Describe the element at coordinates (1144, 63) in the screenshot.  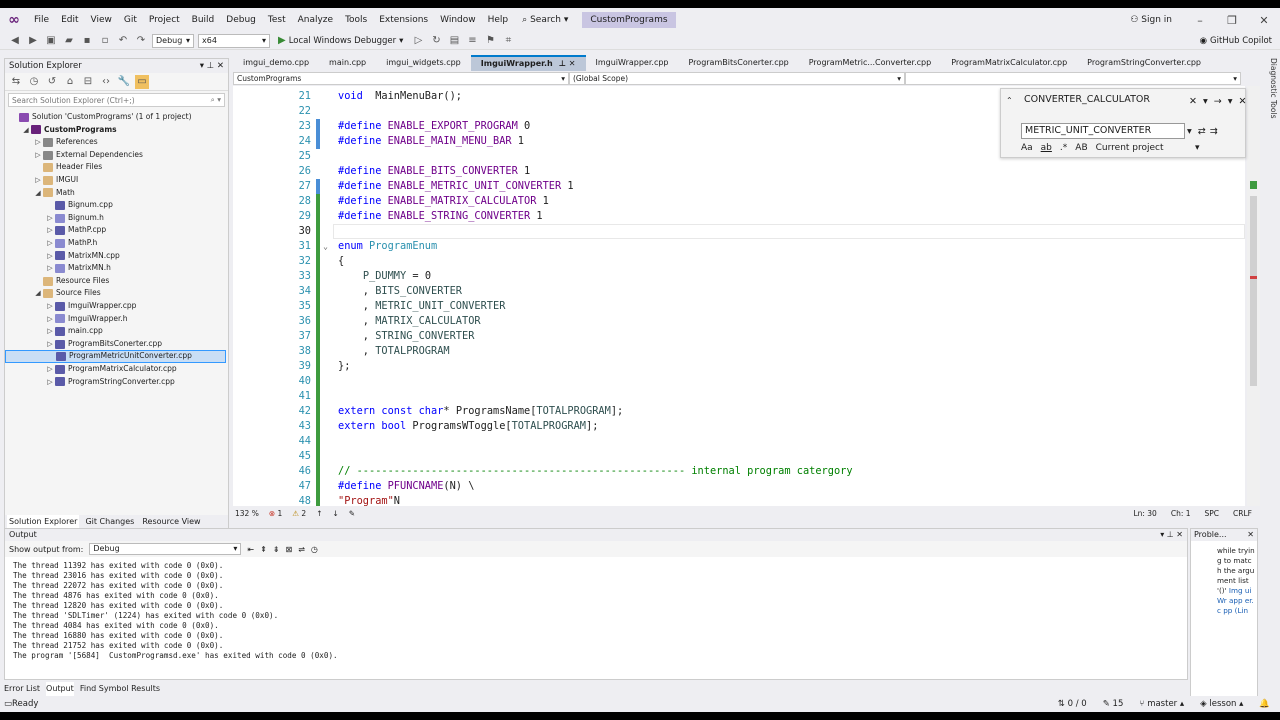
I see `document-tab: ProgramStringConverter.cpp` at that location.